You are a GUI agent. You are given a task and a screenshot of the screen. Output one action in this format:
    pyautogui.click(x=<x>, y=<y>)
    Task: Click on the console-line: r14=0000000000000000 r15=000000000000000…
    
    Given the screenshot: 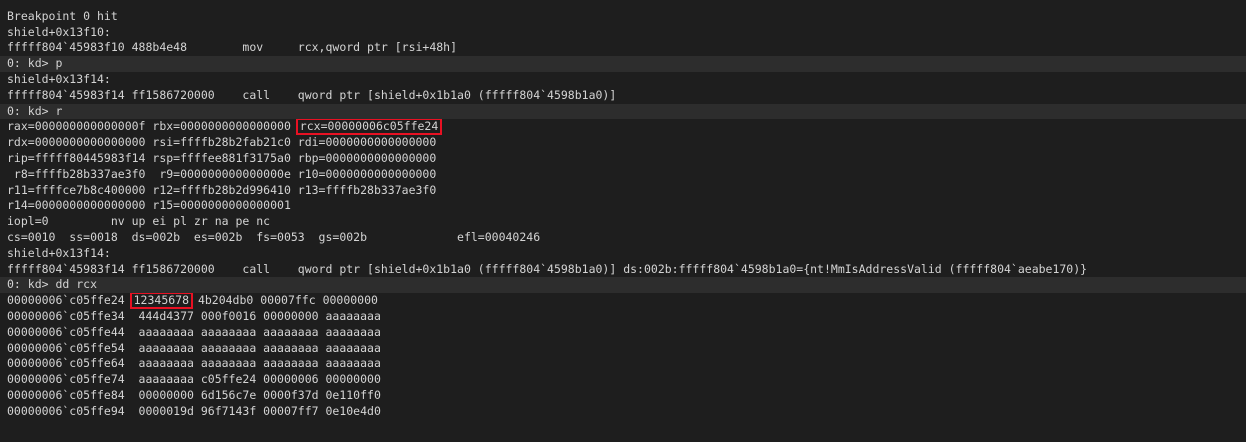 What is the action you would take?
    pyautogui.click(x=149, y=205)
    